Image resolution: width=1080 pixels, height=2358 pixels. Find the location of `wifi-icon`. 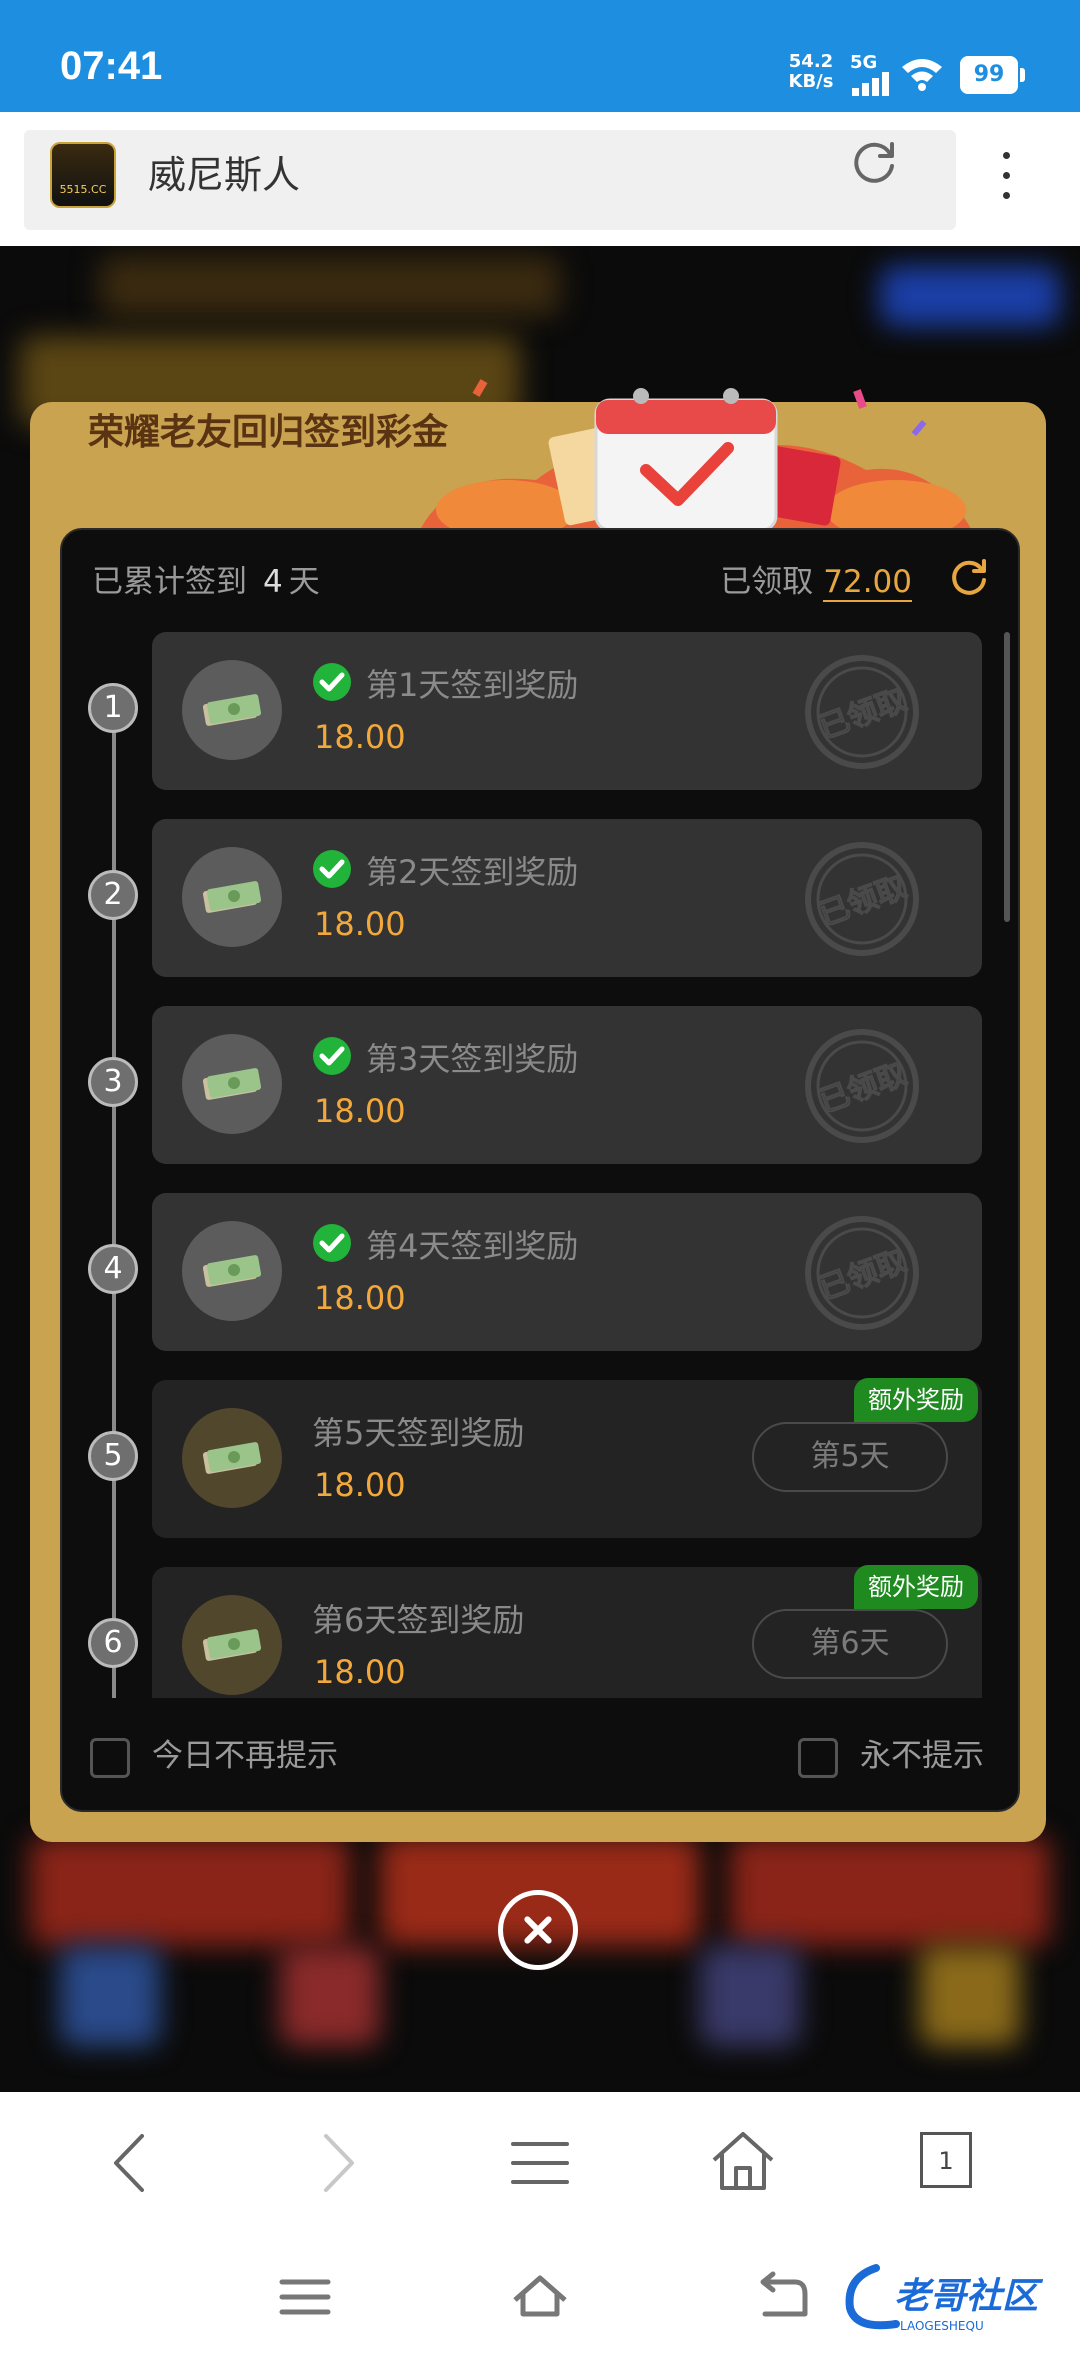

wifi-icon is located at coordinates (922, 75).